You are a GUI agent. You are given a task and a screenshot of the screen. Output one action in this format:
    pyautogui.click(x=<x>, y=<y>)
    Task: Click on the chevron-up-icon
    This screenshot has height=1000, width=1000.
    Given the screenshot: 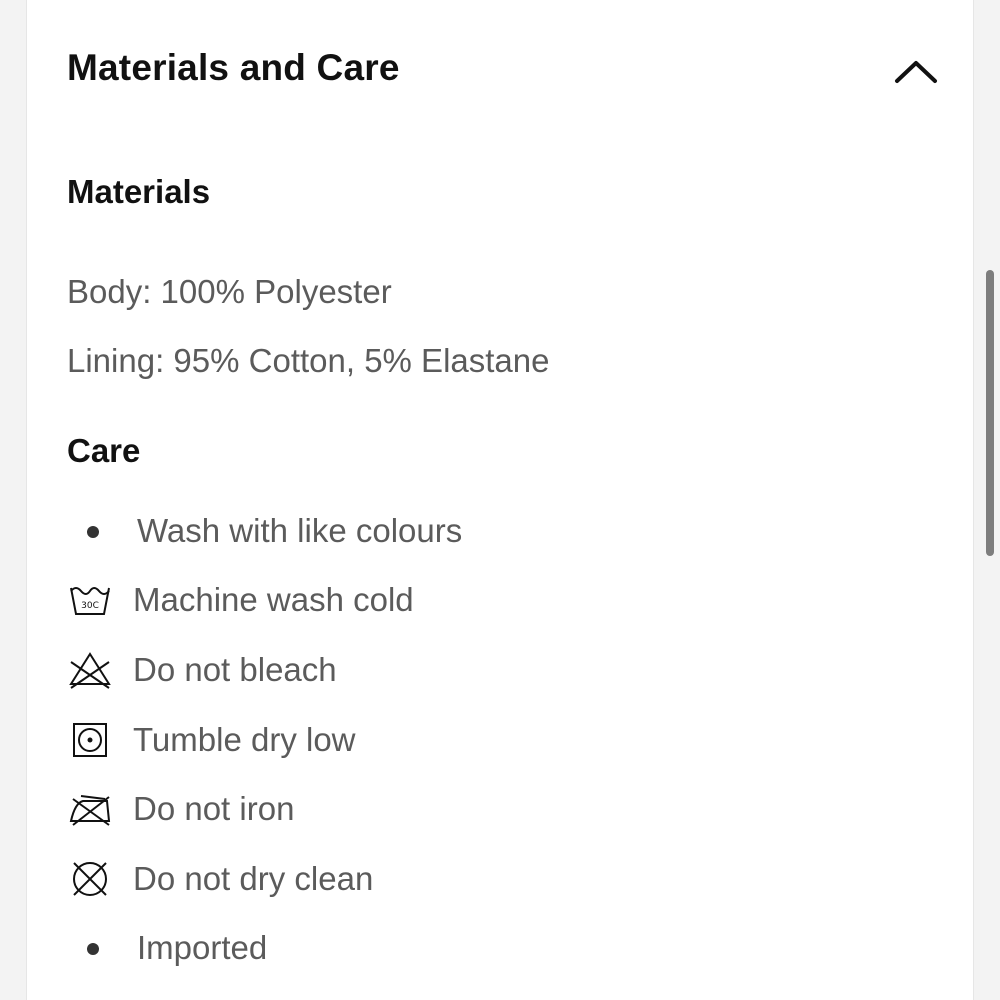 What is the action you would take?
    pyautogui.click(x=916, y=71)
    